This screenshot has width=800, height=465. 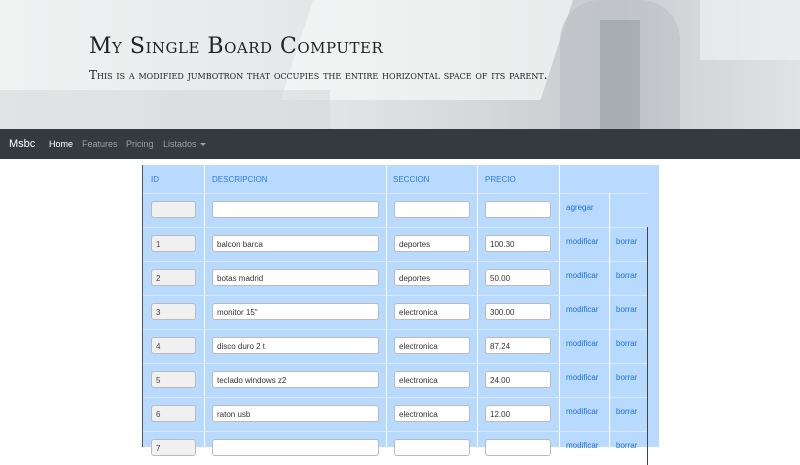 What do you see at coordinates (295, 209) in the screenshot?
I see `new-descripcion-field` at bounding box center [295, 209].